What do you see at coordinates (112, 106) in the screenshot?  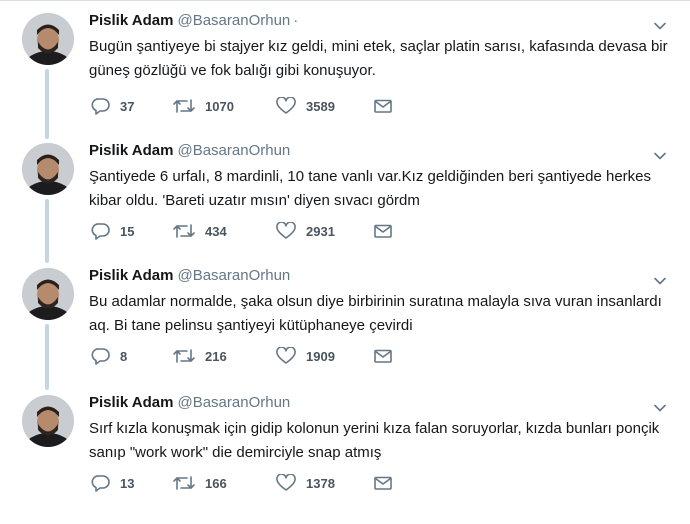 I see `reply-button: 37` at bounding box center [112, 106].